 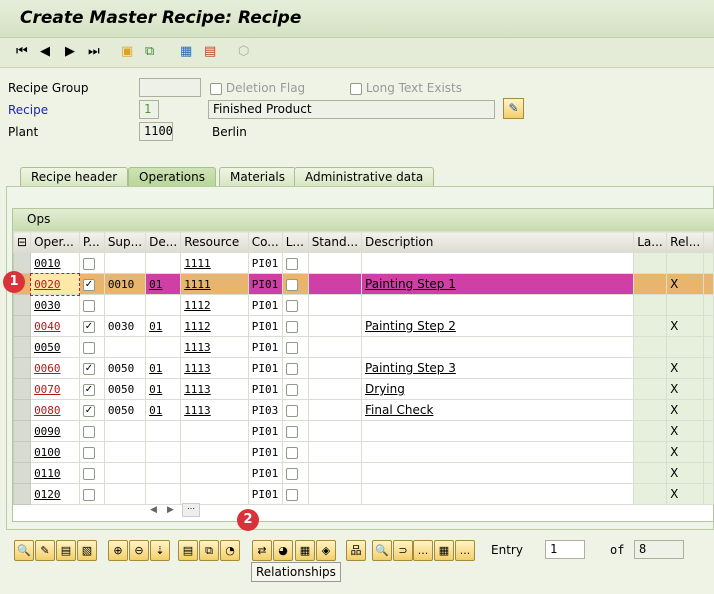 What do you see at coordinates (163, 473) in the screenshot?
I see `destination-cell` at bounding box center [163, 473].